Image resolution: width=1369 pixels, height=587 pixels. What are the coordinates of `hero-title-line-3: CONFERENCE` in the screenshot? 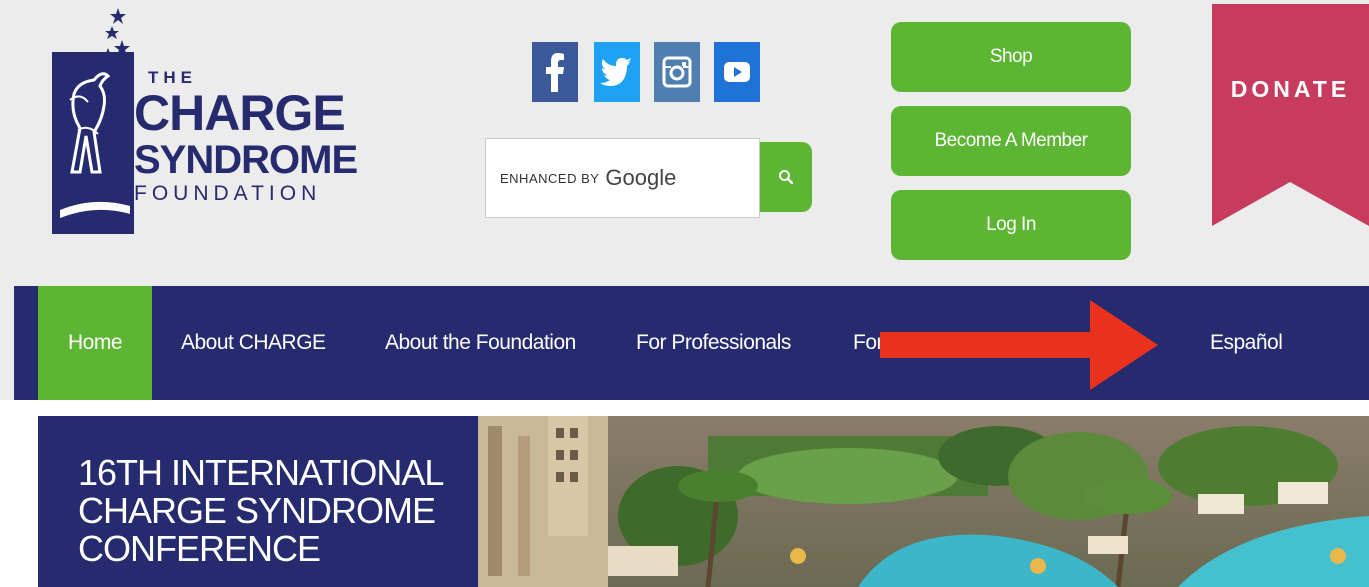 It's located at (199, 548).